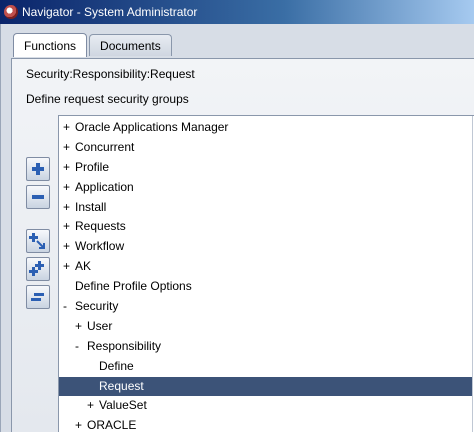 Image resolution: width=474 pixels, height=432 pixels. Describe the element at coordinates (266, 287) in the screenshot. I see `tree-item: Define Profile Options` at that location.